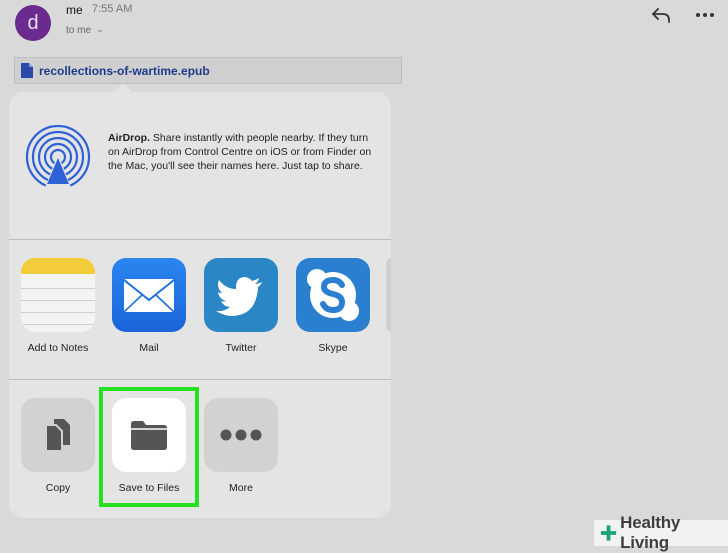 Image resolution: width=728 pixels, height=553 pixels. What do you see at coordinates (650, 532) in the screenshot?
I see `watermark-text: Healthy Living` at bounding box center [650, 532].